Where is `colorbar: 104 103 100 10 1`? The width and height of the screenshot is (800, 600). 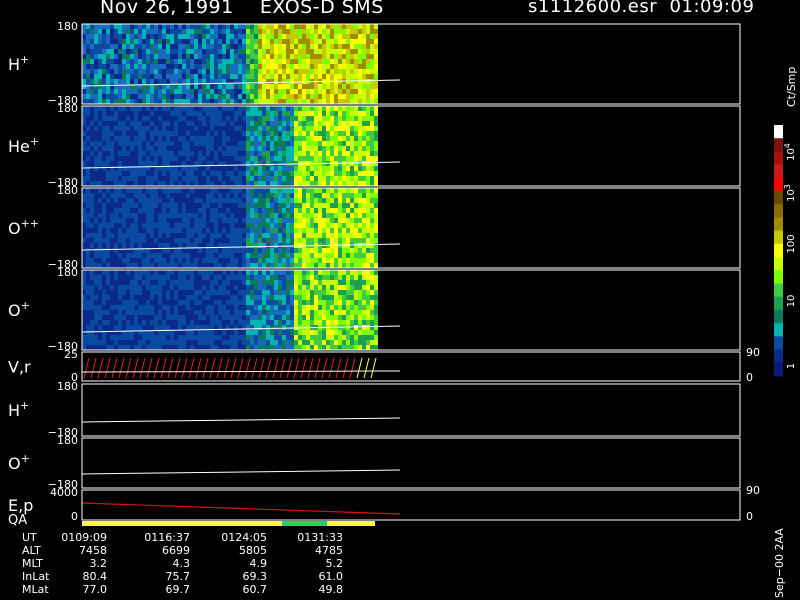
colorbar: 104 103 100 10 1 is located at coordinates (785, 251).